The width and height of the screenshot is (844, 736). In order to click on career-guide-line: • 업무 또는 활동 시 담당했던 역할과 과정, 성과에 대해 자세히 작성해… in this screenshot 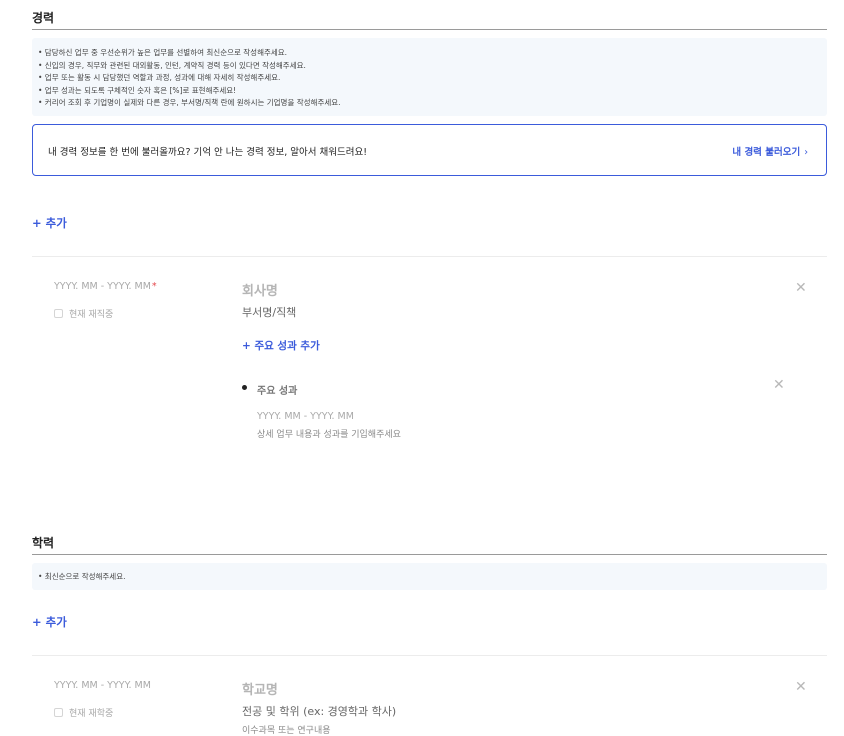, I will do `click(159, 77)`.